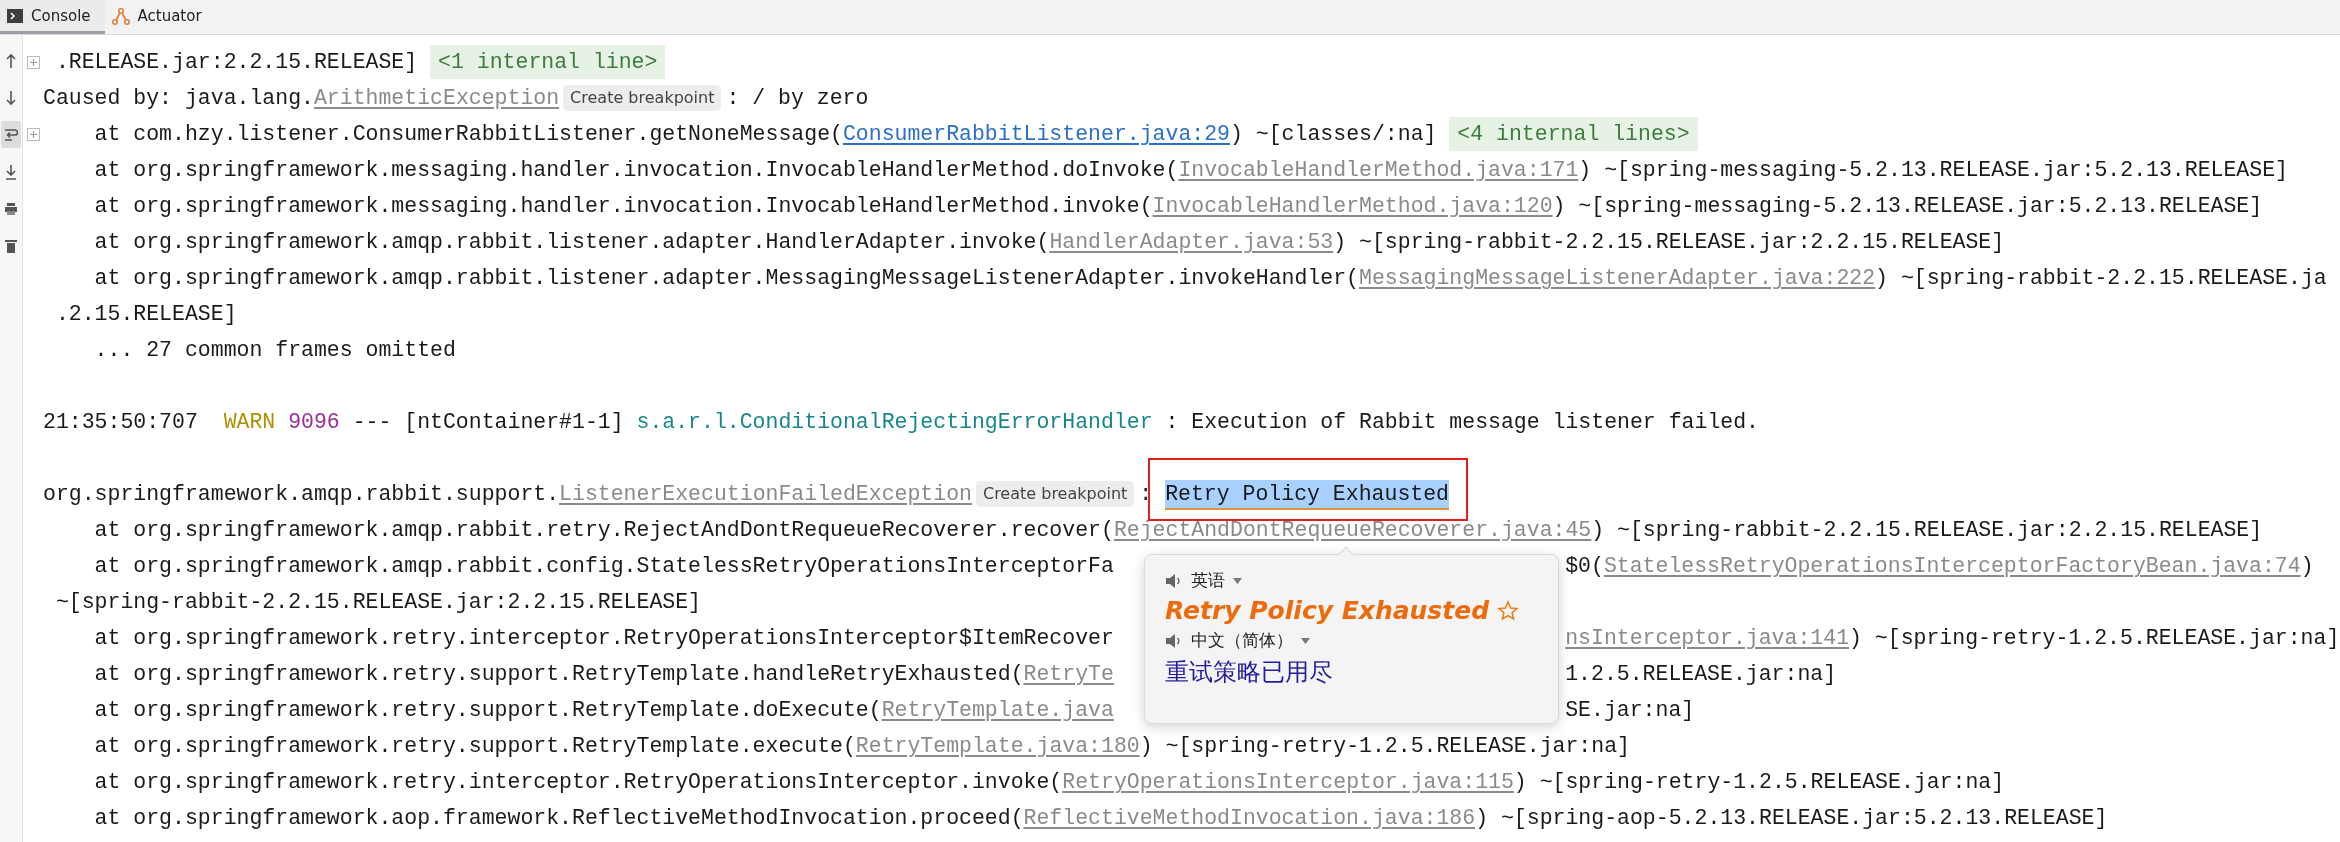  I want to click on language-selector: 英语, so click(1208, 580).